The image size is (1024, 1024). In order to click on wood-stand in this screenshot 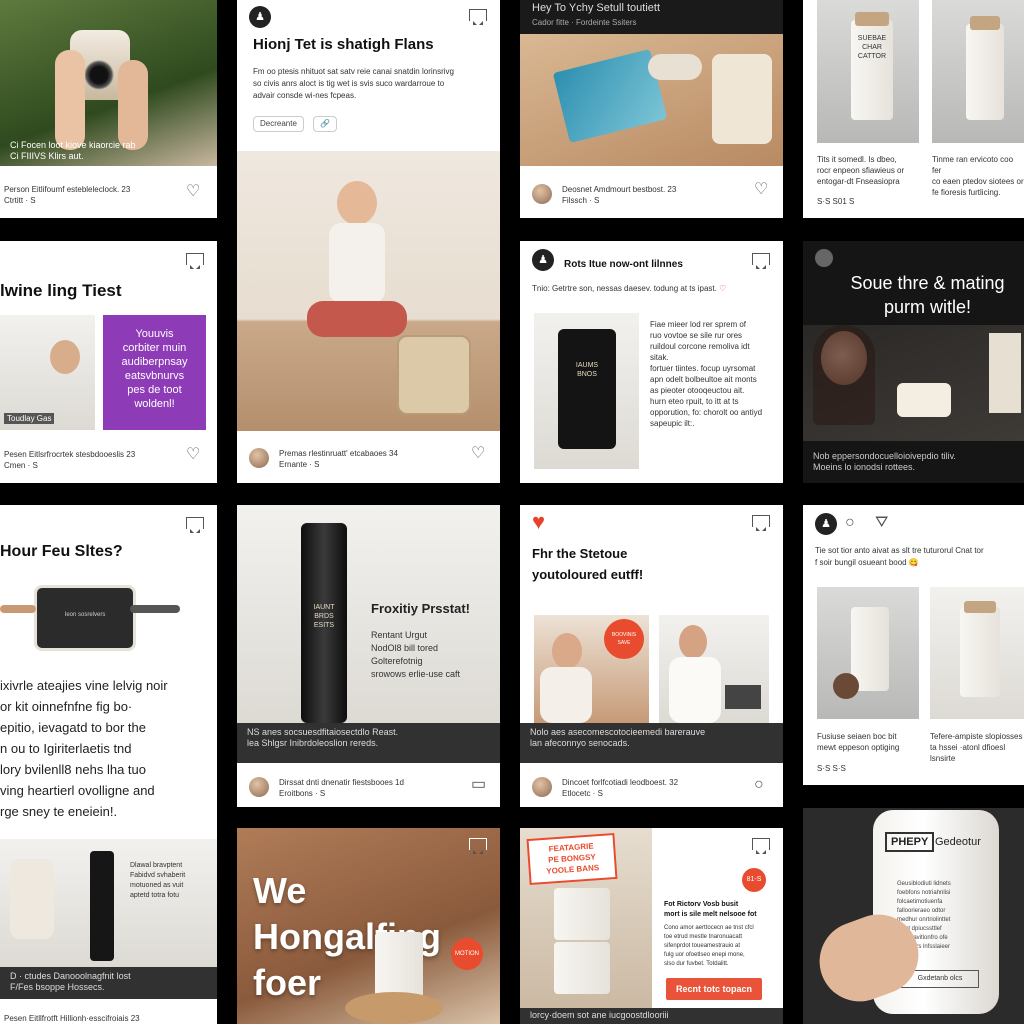, I will do `click(394, 1008)`.